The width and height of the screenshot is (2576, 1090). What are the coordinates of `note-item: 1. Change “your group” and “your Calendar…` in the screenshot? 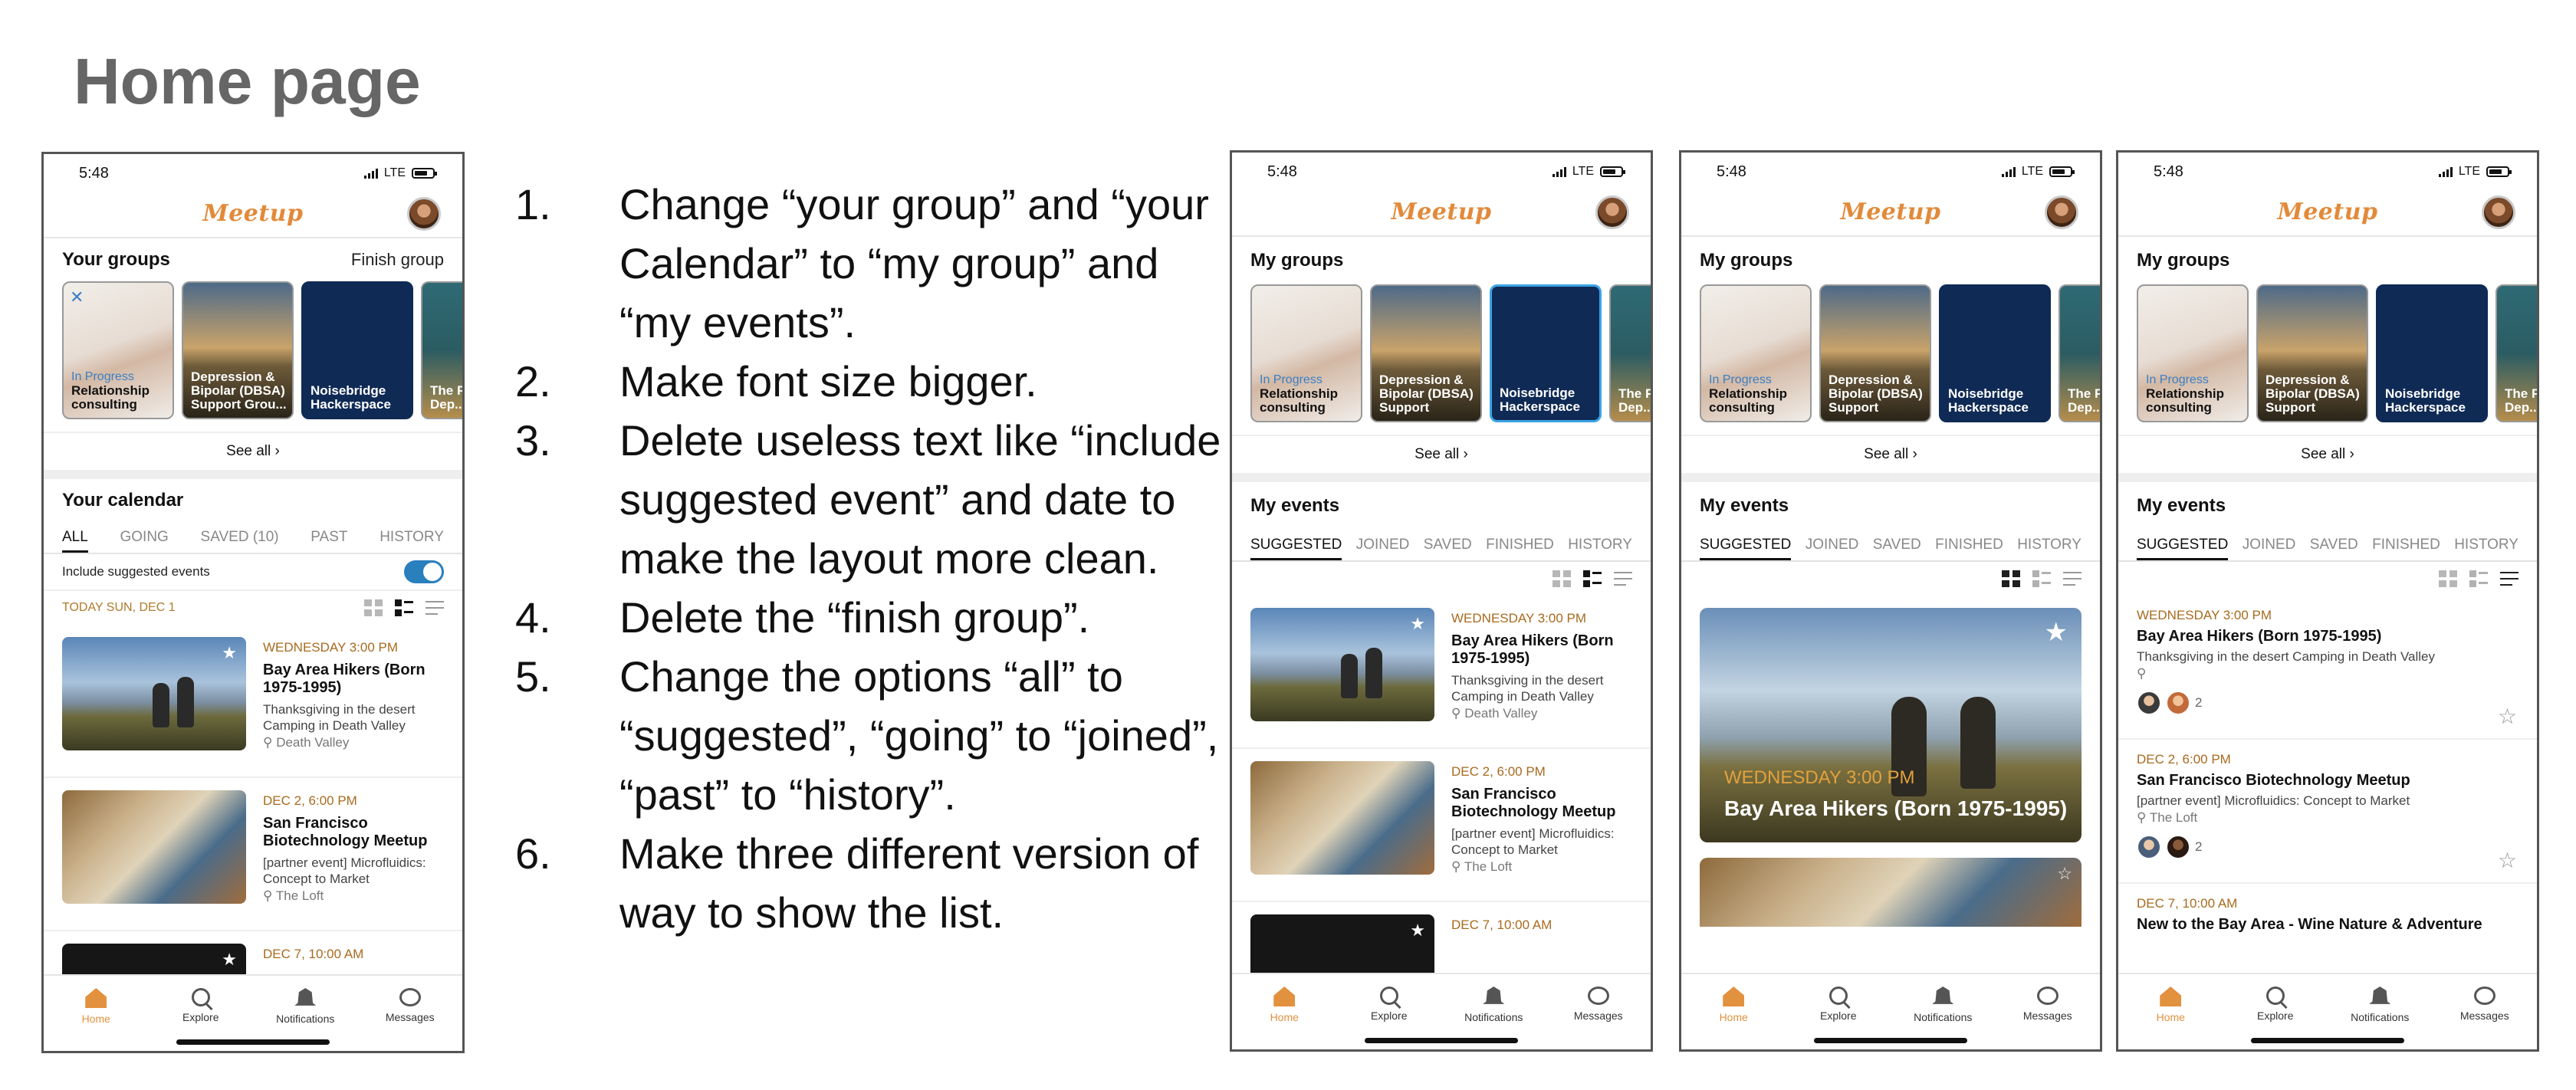 It's located at (862, 263).